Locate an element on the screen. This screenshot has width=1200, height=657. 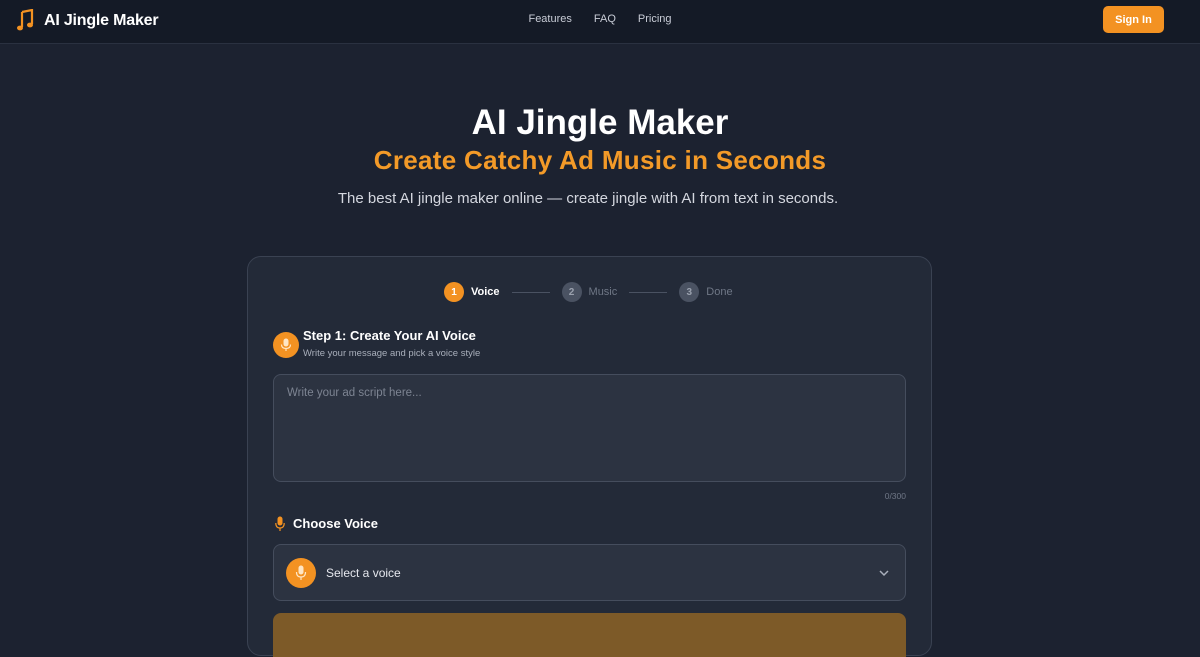
voice-select-value: Select a voice is located at coordinates (363, 573).